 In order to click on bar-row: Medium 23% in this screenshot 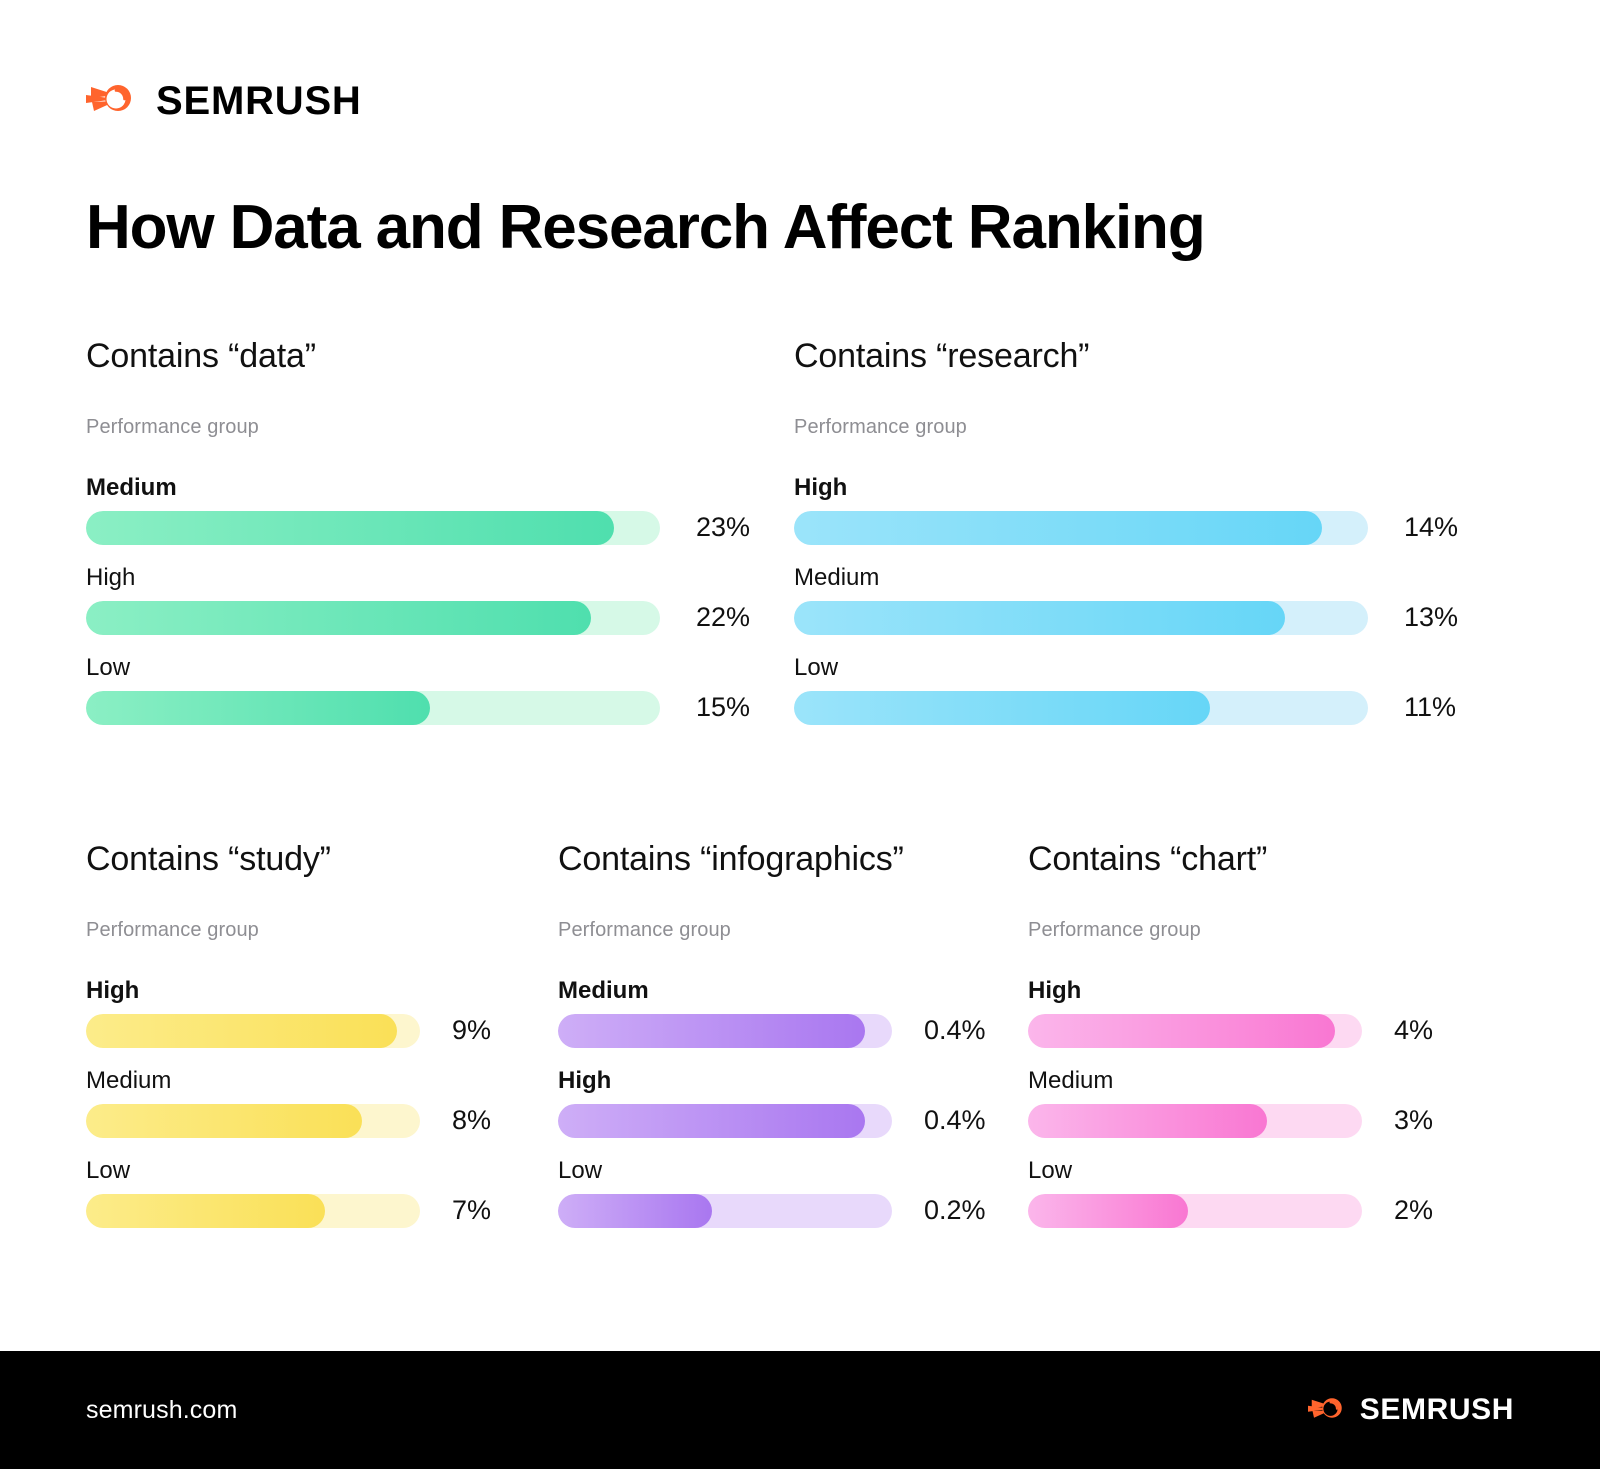, I will do `click(418, 509)`.